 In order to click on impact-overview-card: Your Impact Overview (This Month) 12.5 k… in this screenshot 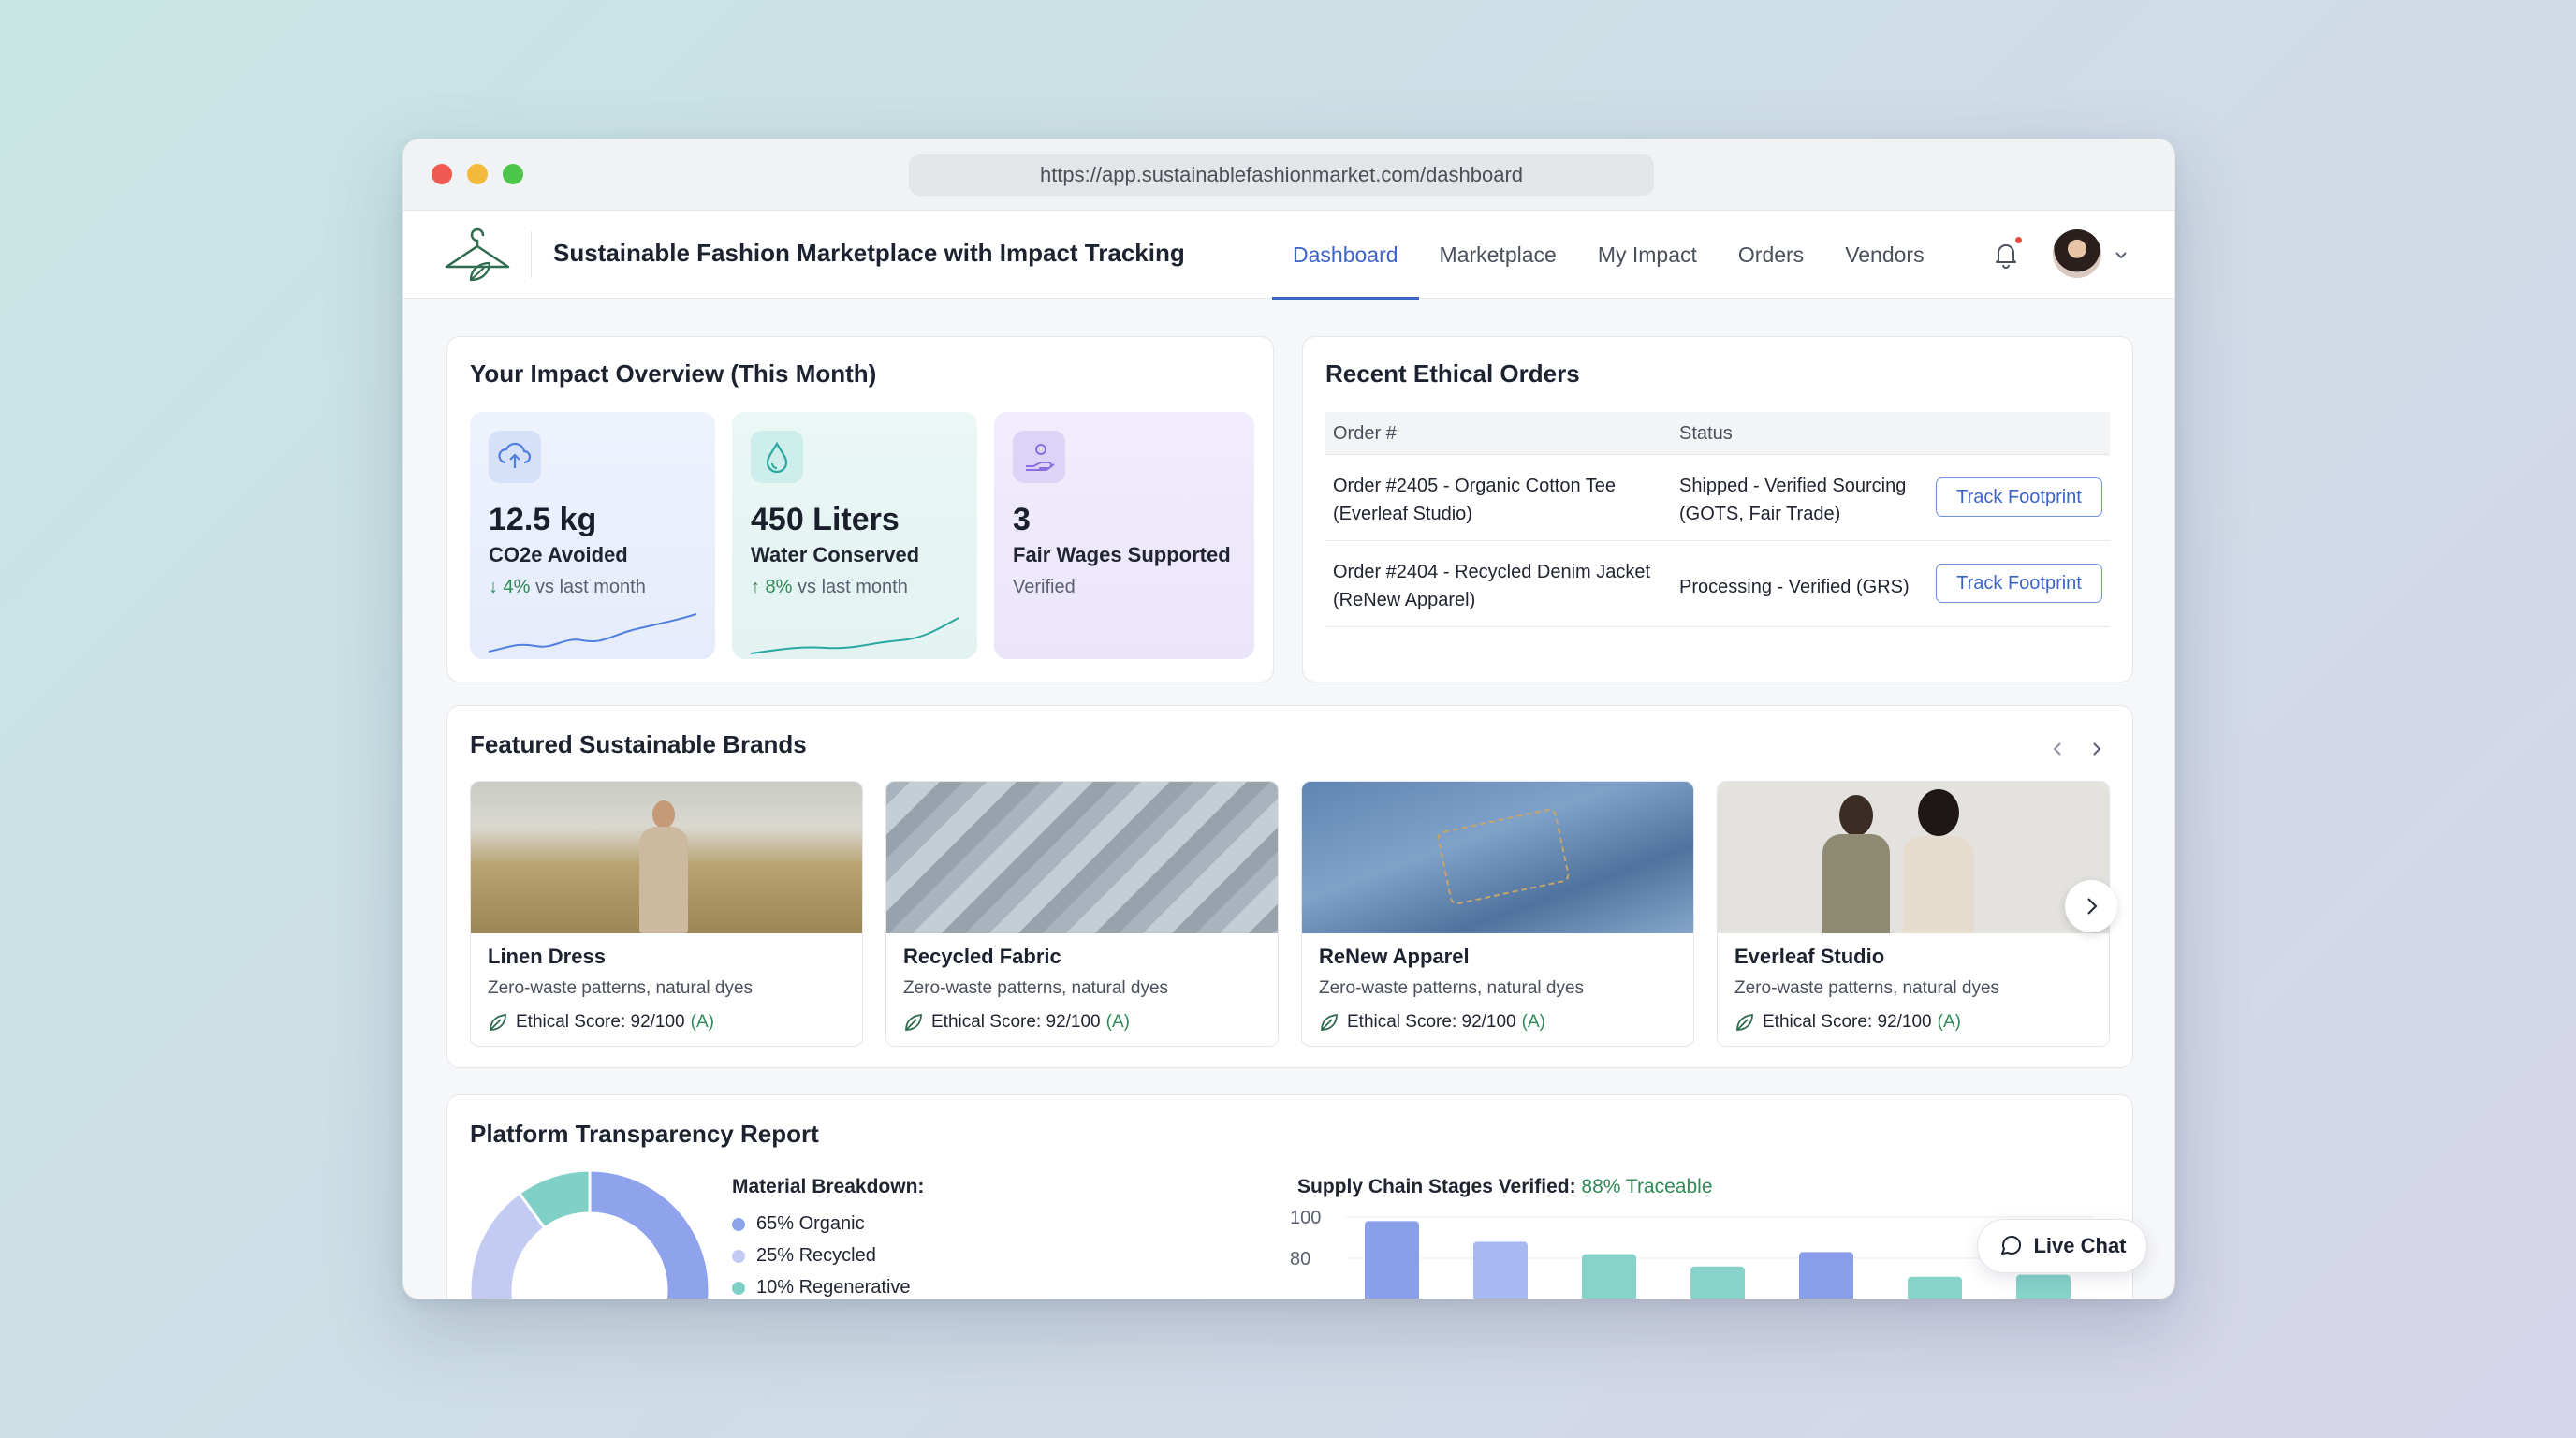, I will do `click(860, 509)`.